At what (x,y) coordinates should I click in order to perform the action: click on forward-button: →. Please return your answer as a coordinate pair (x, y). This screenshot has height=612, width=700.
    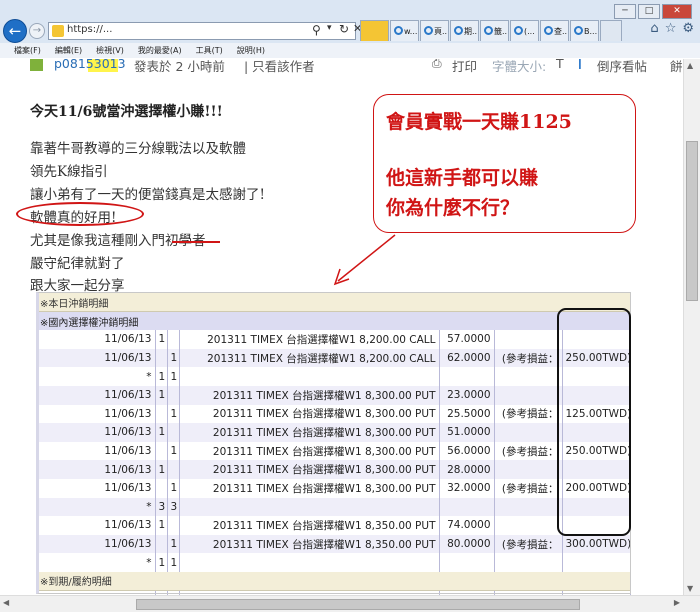
    Looking at the image, I should click on (37, 31).